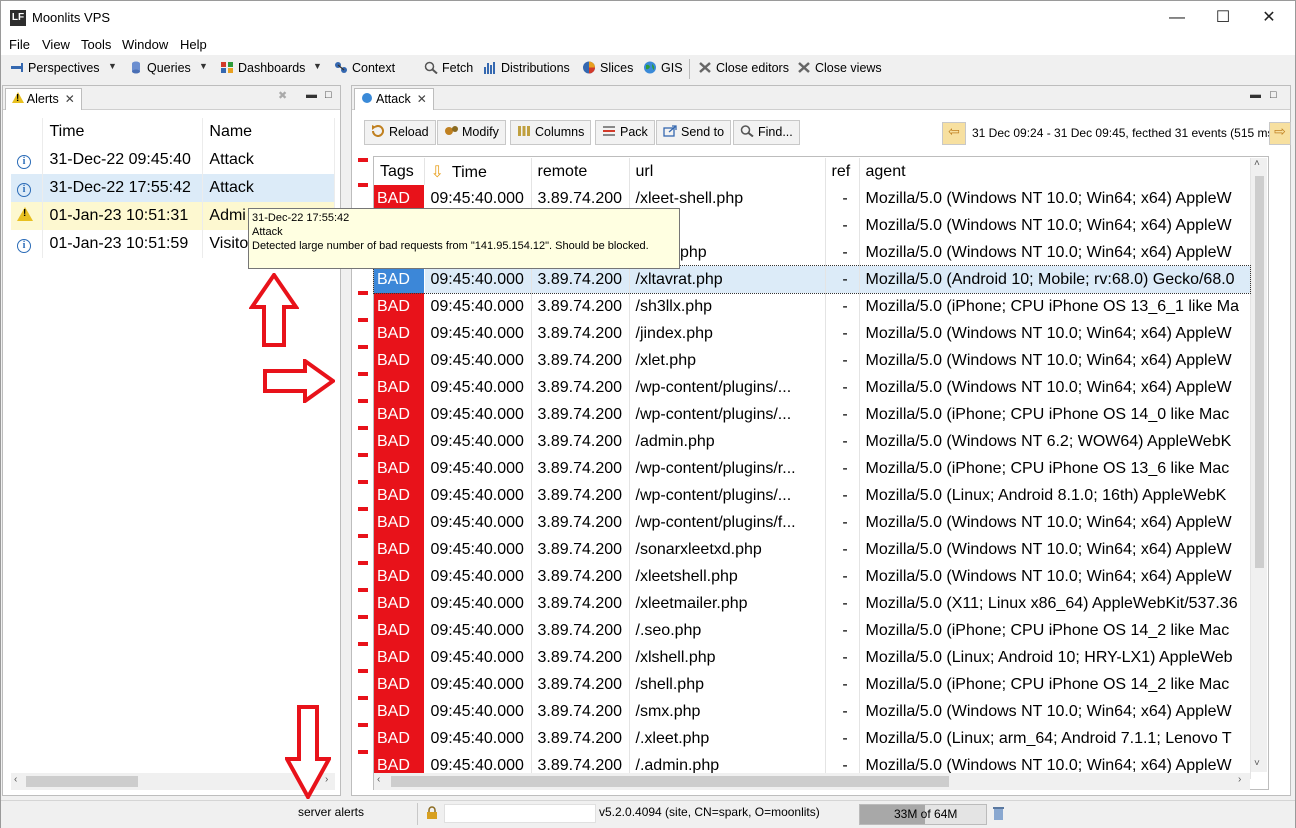 Image resolution: width=1296 pixels, height=828 pixels. I want to click on close-editors-label: Close editors, so click(752, 68).